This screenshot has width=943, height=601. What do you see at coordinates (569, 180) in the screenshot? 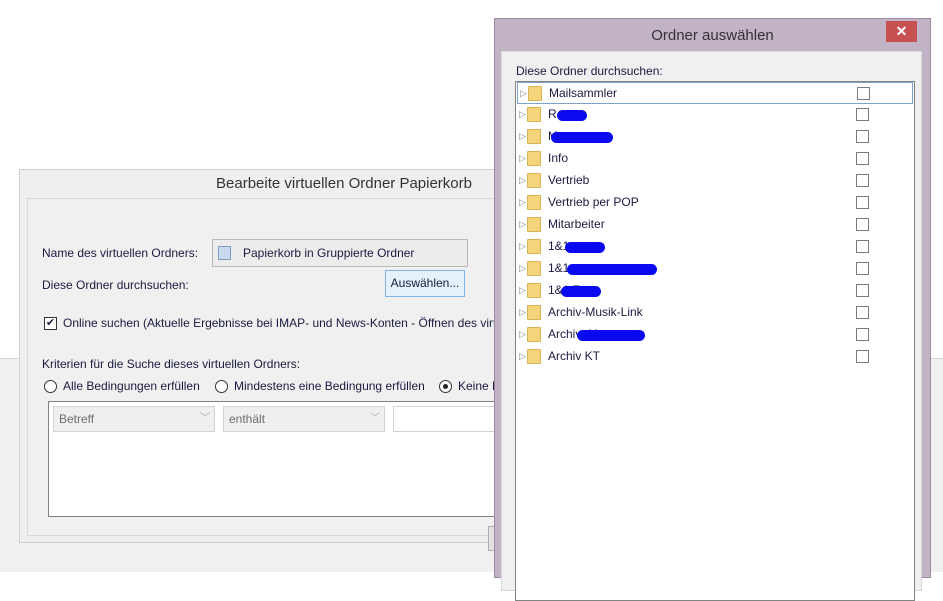
I see `folder-name: Vertrieb` at bounding box center [569, 180].